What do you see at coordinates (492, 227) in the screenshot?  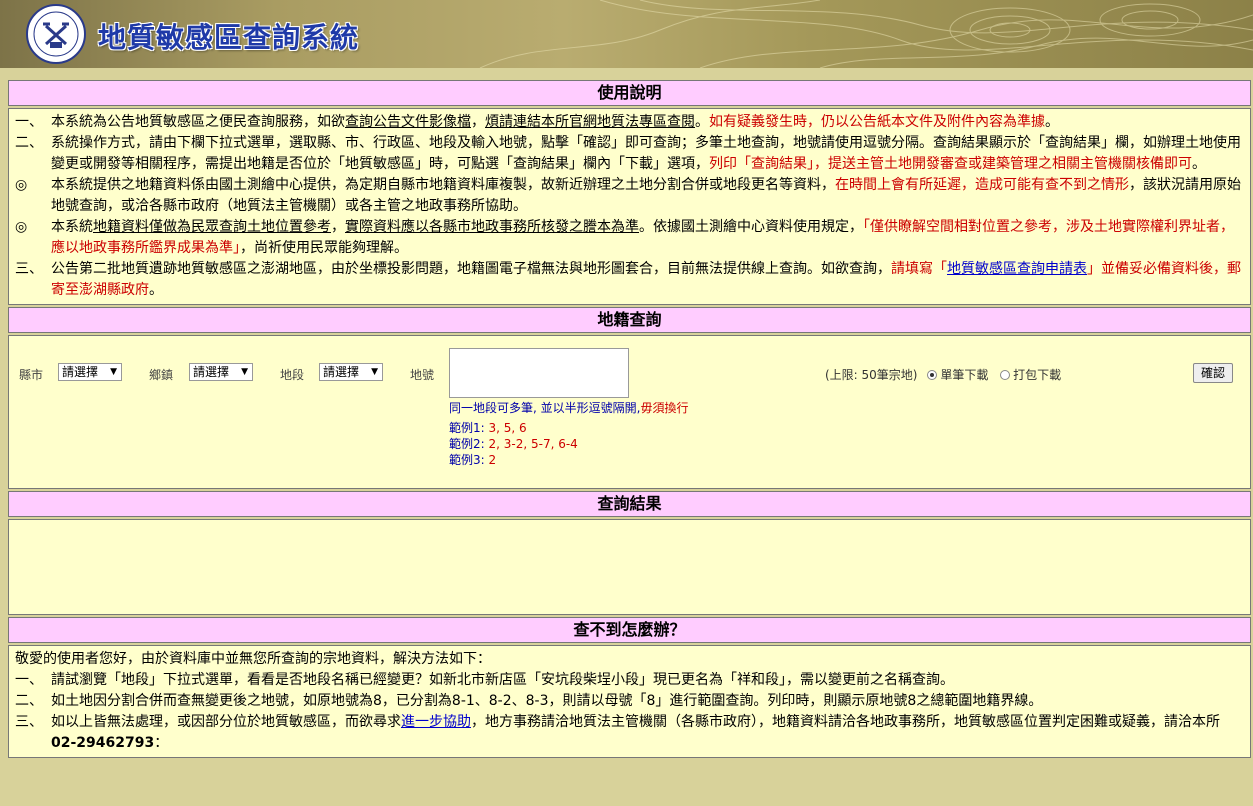 I see `text-segment: 實際資料應以各縣市地政事務所核發之謄本為準` at bounding box center [492, 227].